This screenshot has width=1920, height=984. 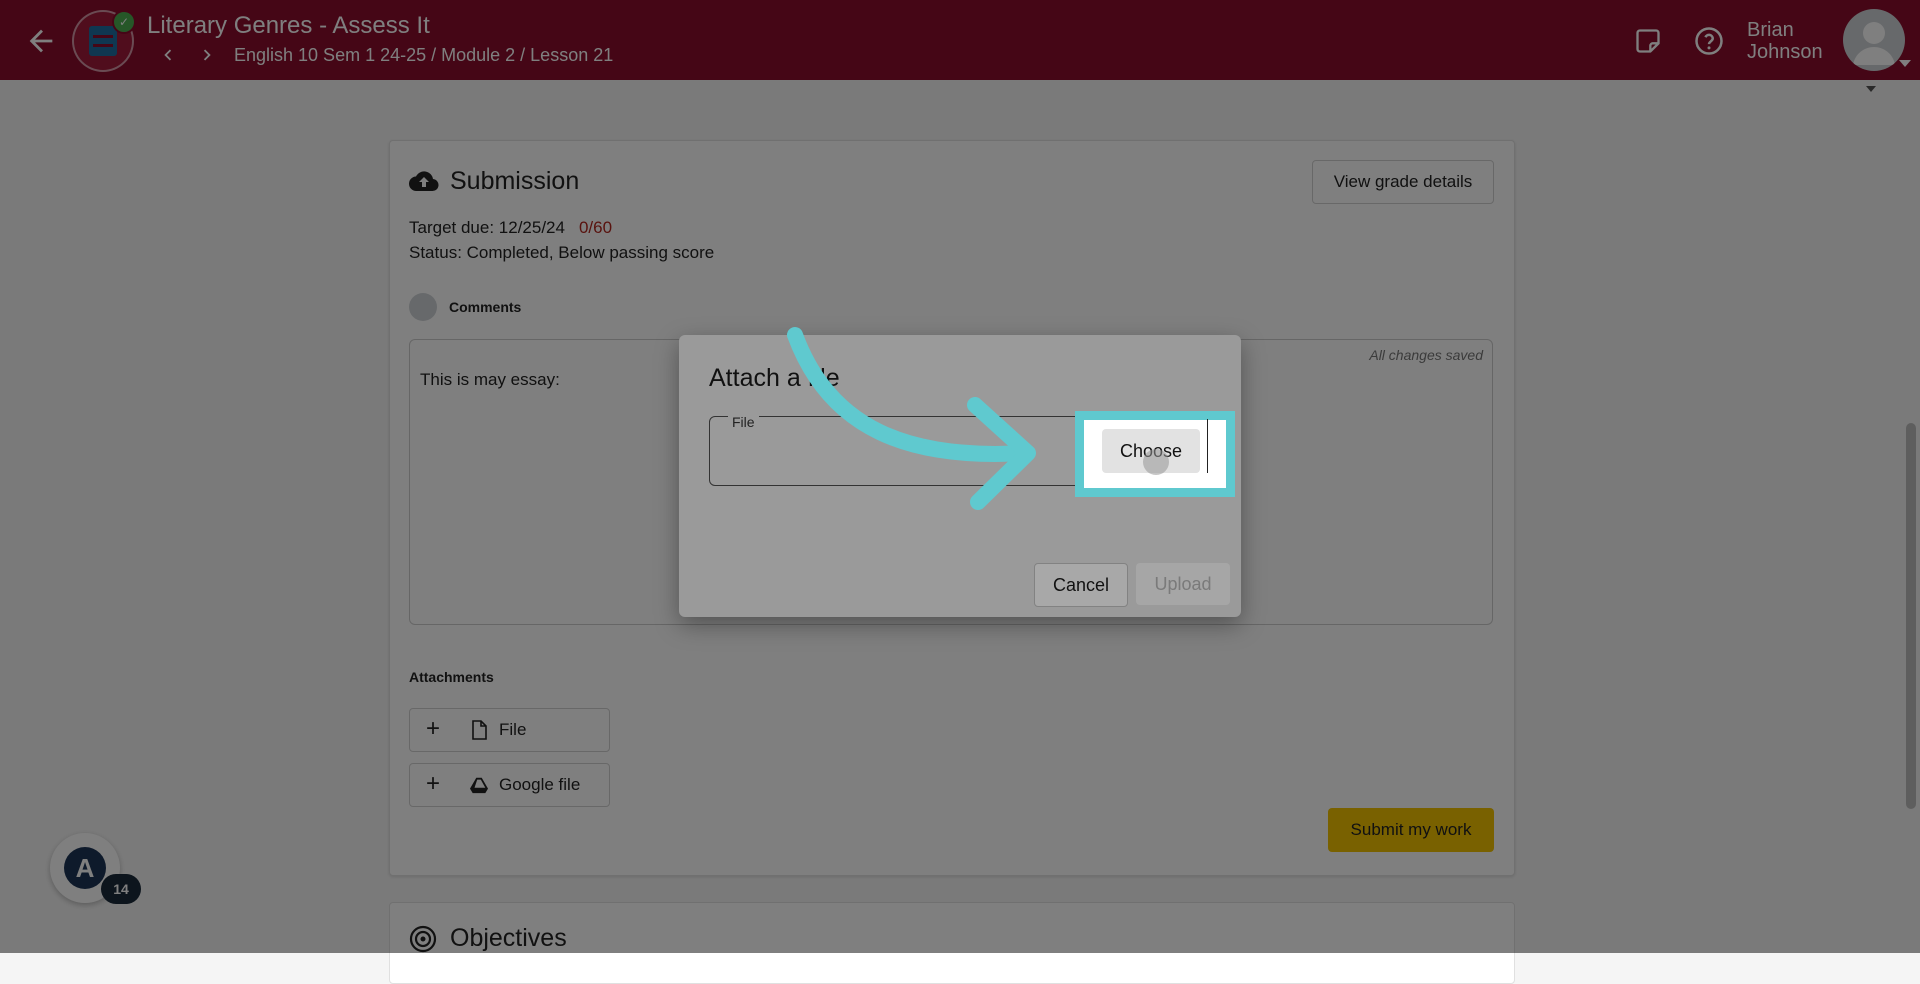 I want to click on cursor-indicator, so click(x=1156, y=462).